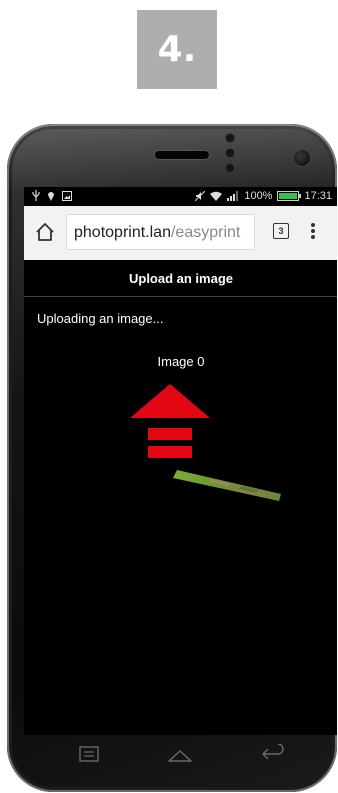  Describe the element at coordinates (230, 168) in the screenshot. I see `led-sensor` at that location.